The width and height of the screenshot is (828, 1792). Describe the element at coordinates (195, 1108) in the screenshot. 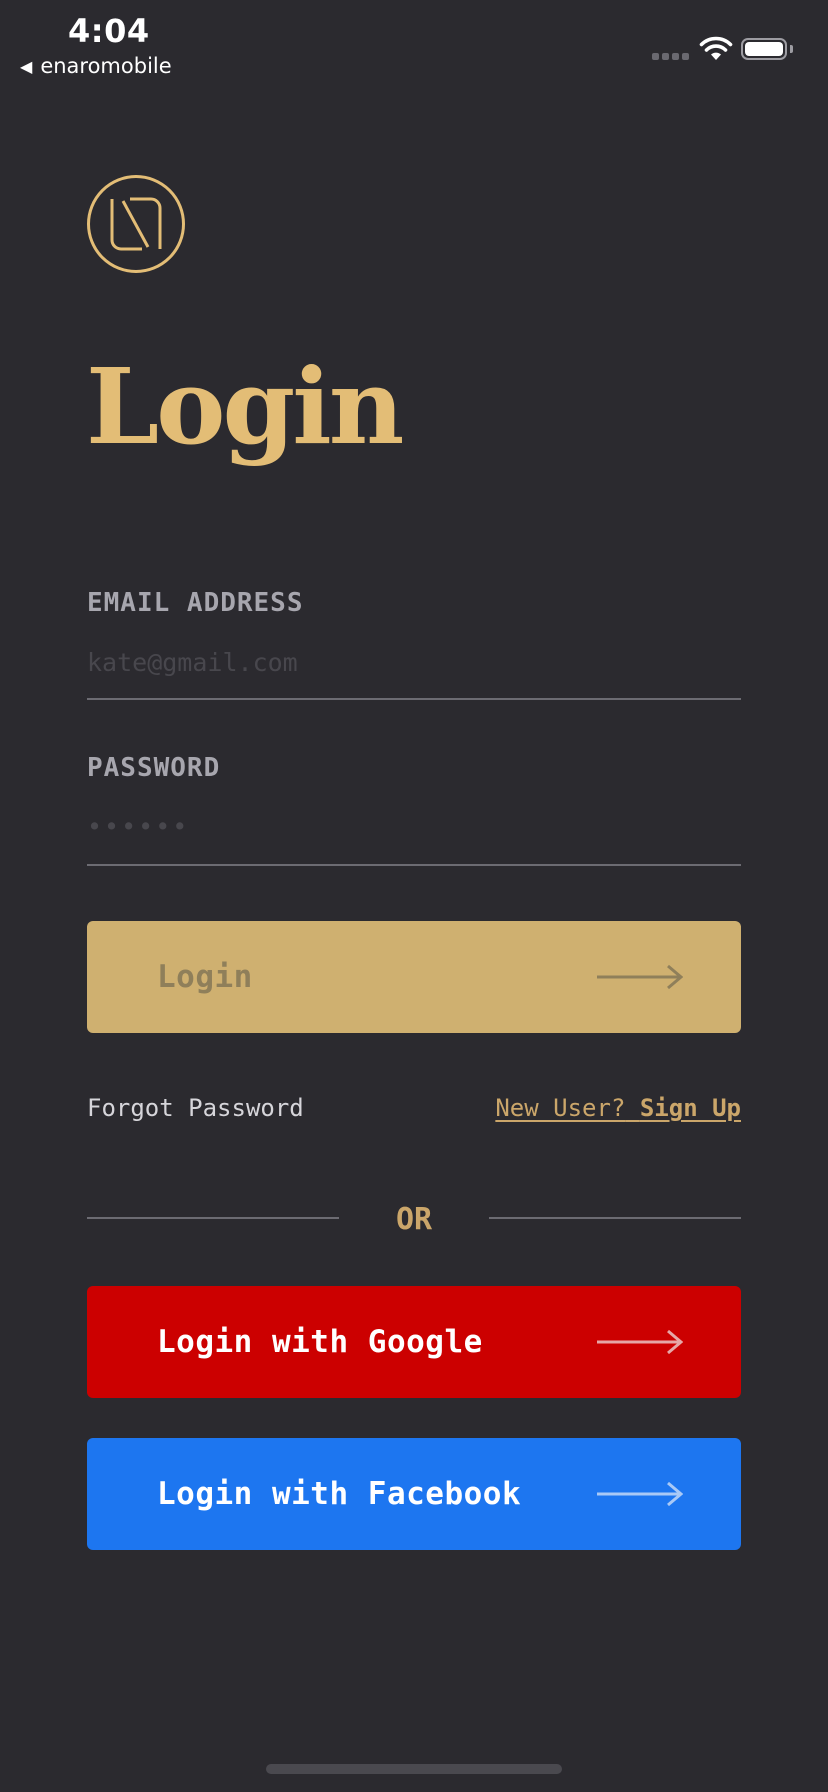

I see `forgot-password-link: Forgot Password` at that location.